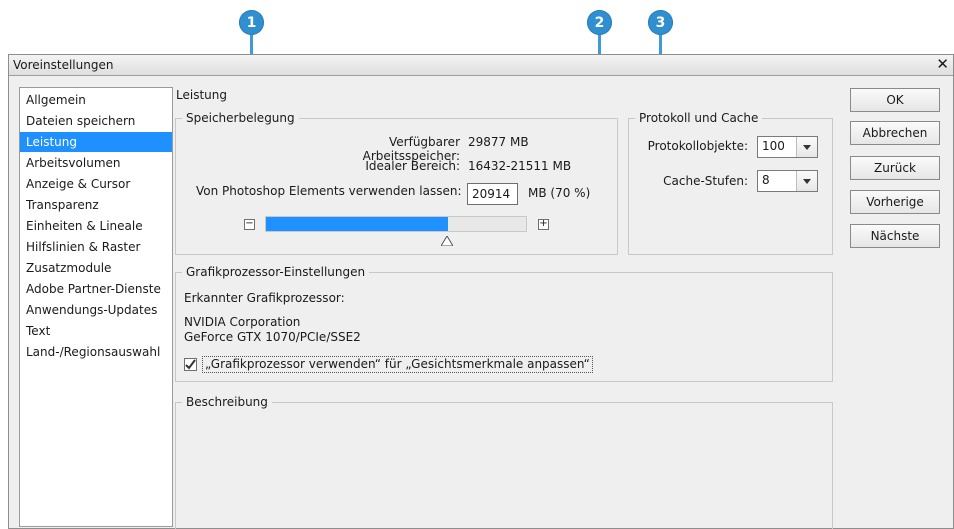 Image resolution: width=954 pixels, height=529 pixels. I want to click on previous-button: Vorherige, so click(895, 202).